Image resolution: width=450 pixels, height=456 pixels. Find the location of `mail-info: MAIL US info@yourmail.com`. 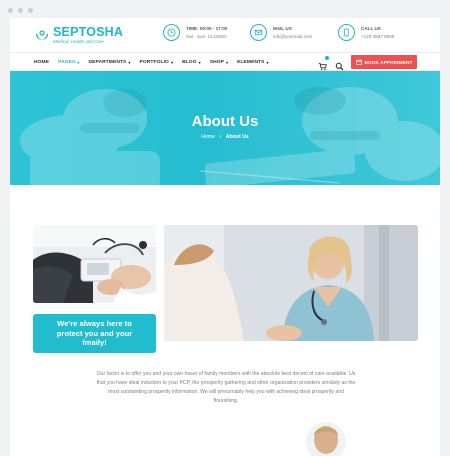

mail-info: MAIL US info@yourmail.com is located at coordinates (281, 32).